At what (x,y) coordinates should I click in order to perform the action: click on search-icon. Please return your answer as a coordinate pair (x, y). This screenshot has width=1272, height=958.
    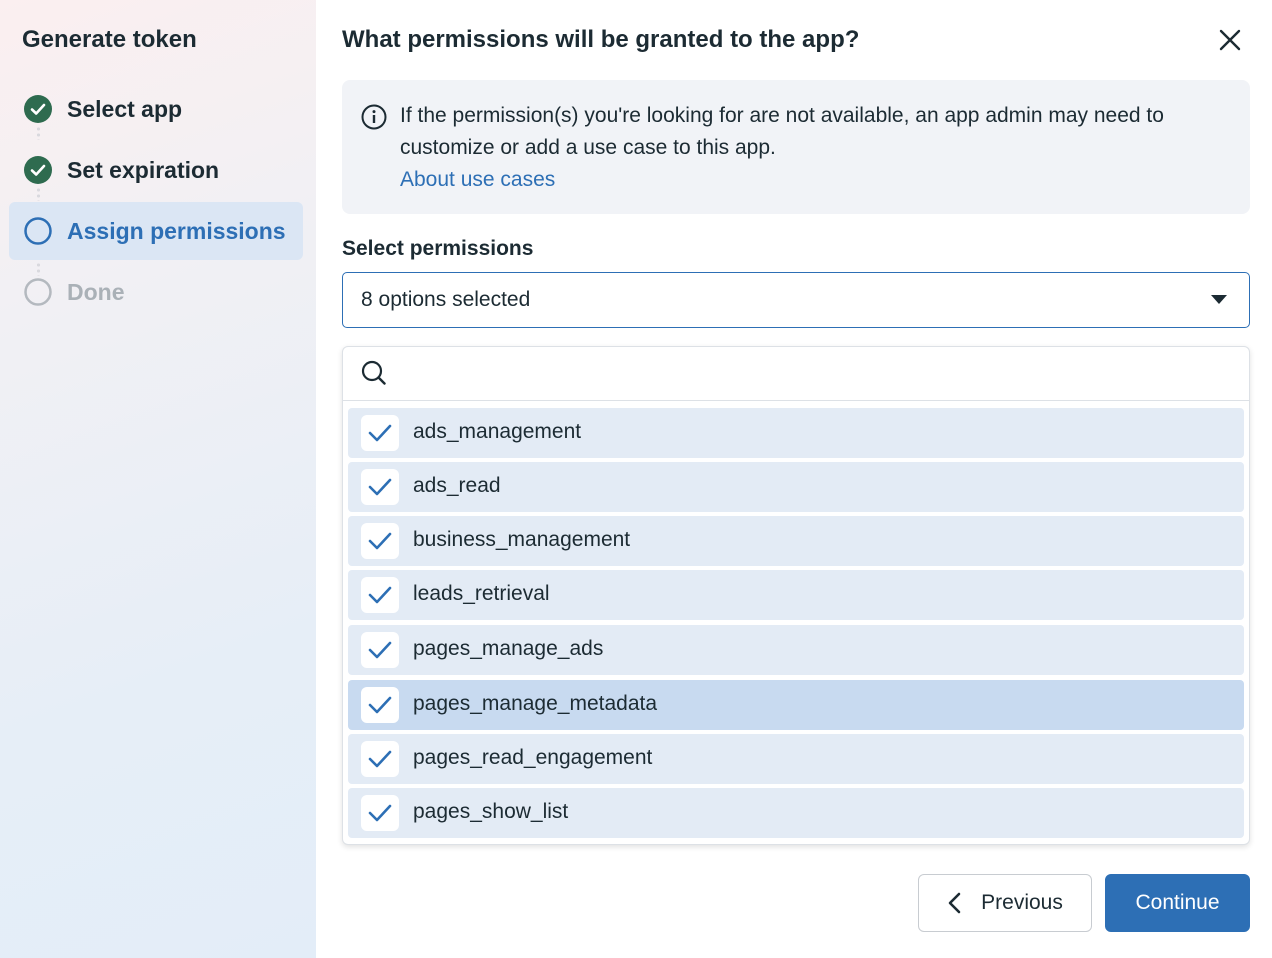
    Looking at the image, I should click on (373, 372).